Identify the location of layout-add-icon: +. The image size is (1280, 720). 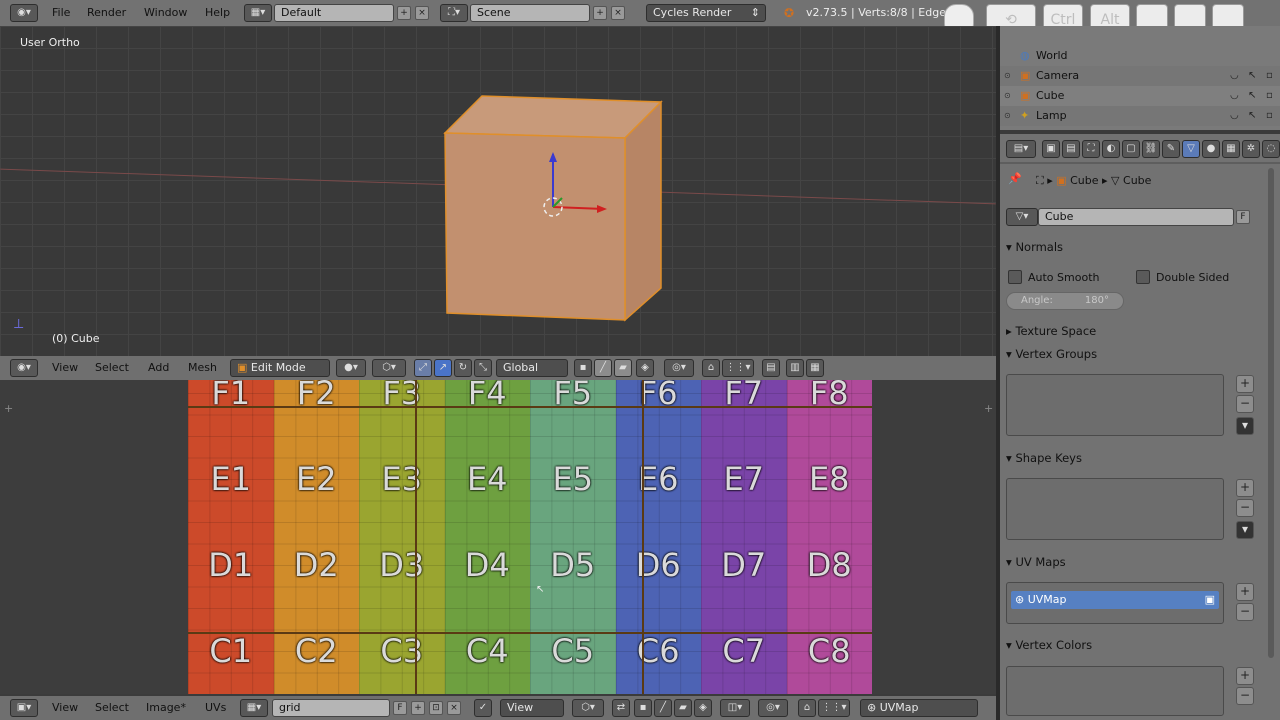
(404, 13).